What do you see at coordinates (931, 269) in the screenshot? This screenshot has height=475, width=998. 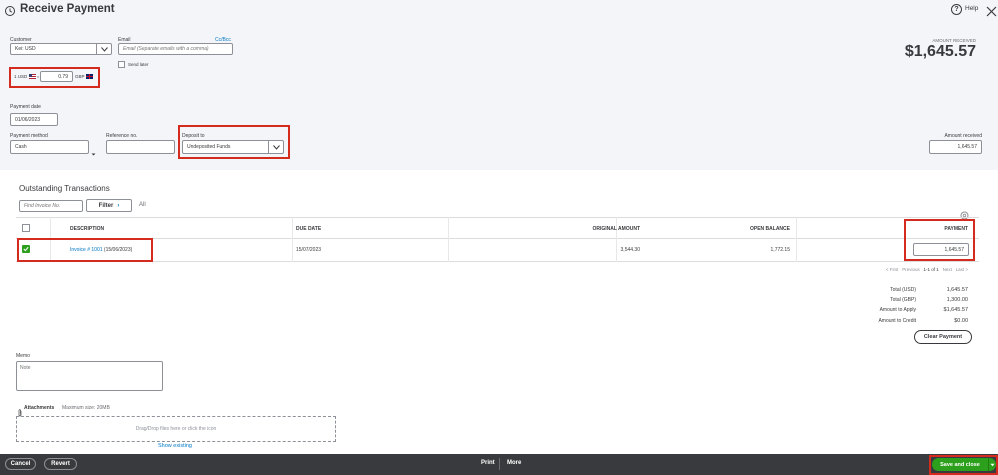 I see `pagination-range: 1-1 of 1` at bounding box center [931, 269].